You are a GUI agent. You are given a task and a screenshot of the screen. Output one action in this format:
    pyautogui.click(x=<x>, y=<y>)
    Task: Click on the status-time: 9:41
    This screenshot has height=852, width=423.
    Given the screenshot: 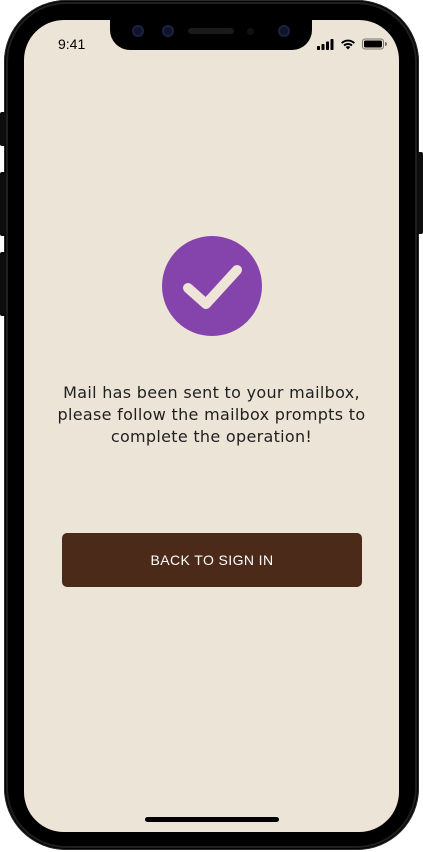 What is the action you would take?
    pyautogui.click(x=72, y=44)
    